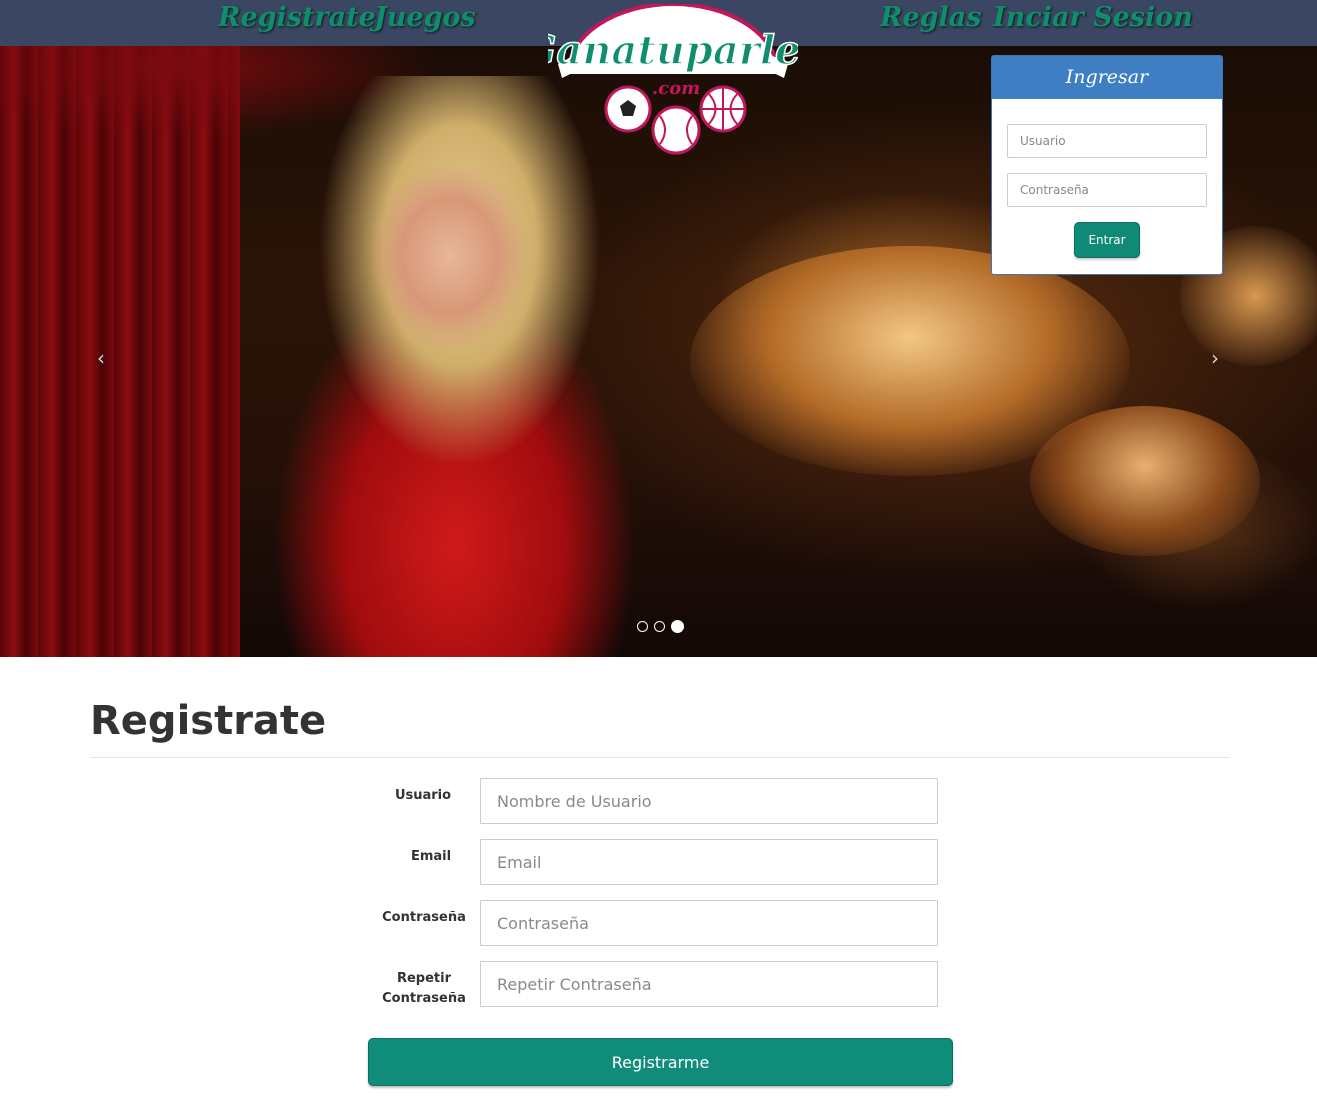 Image resolution: width=1317 pixels, height=1101 pixels. I want to click on logo-suffix: .com, so click(676, 88).